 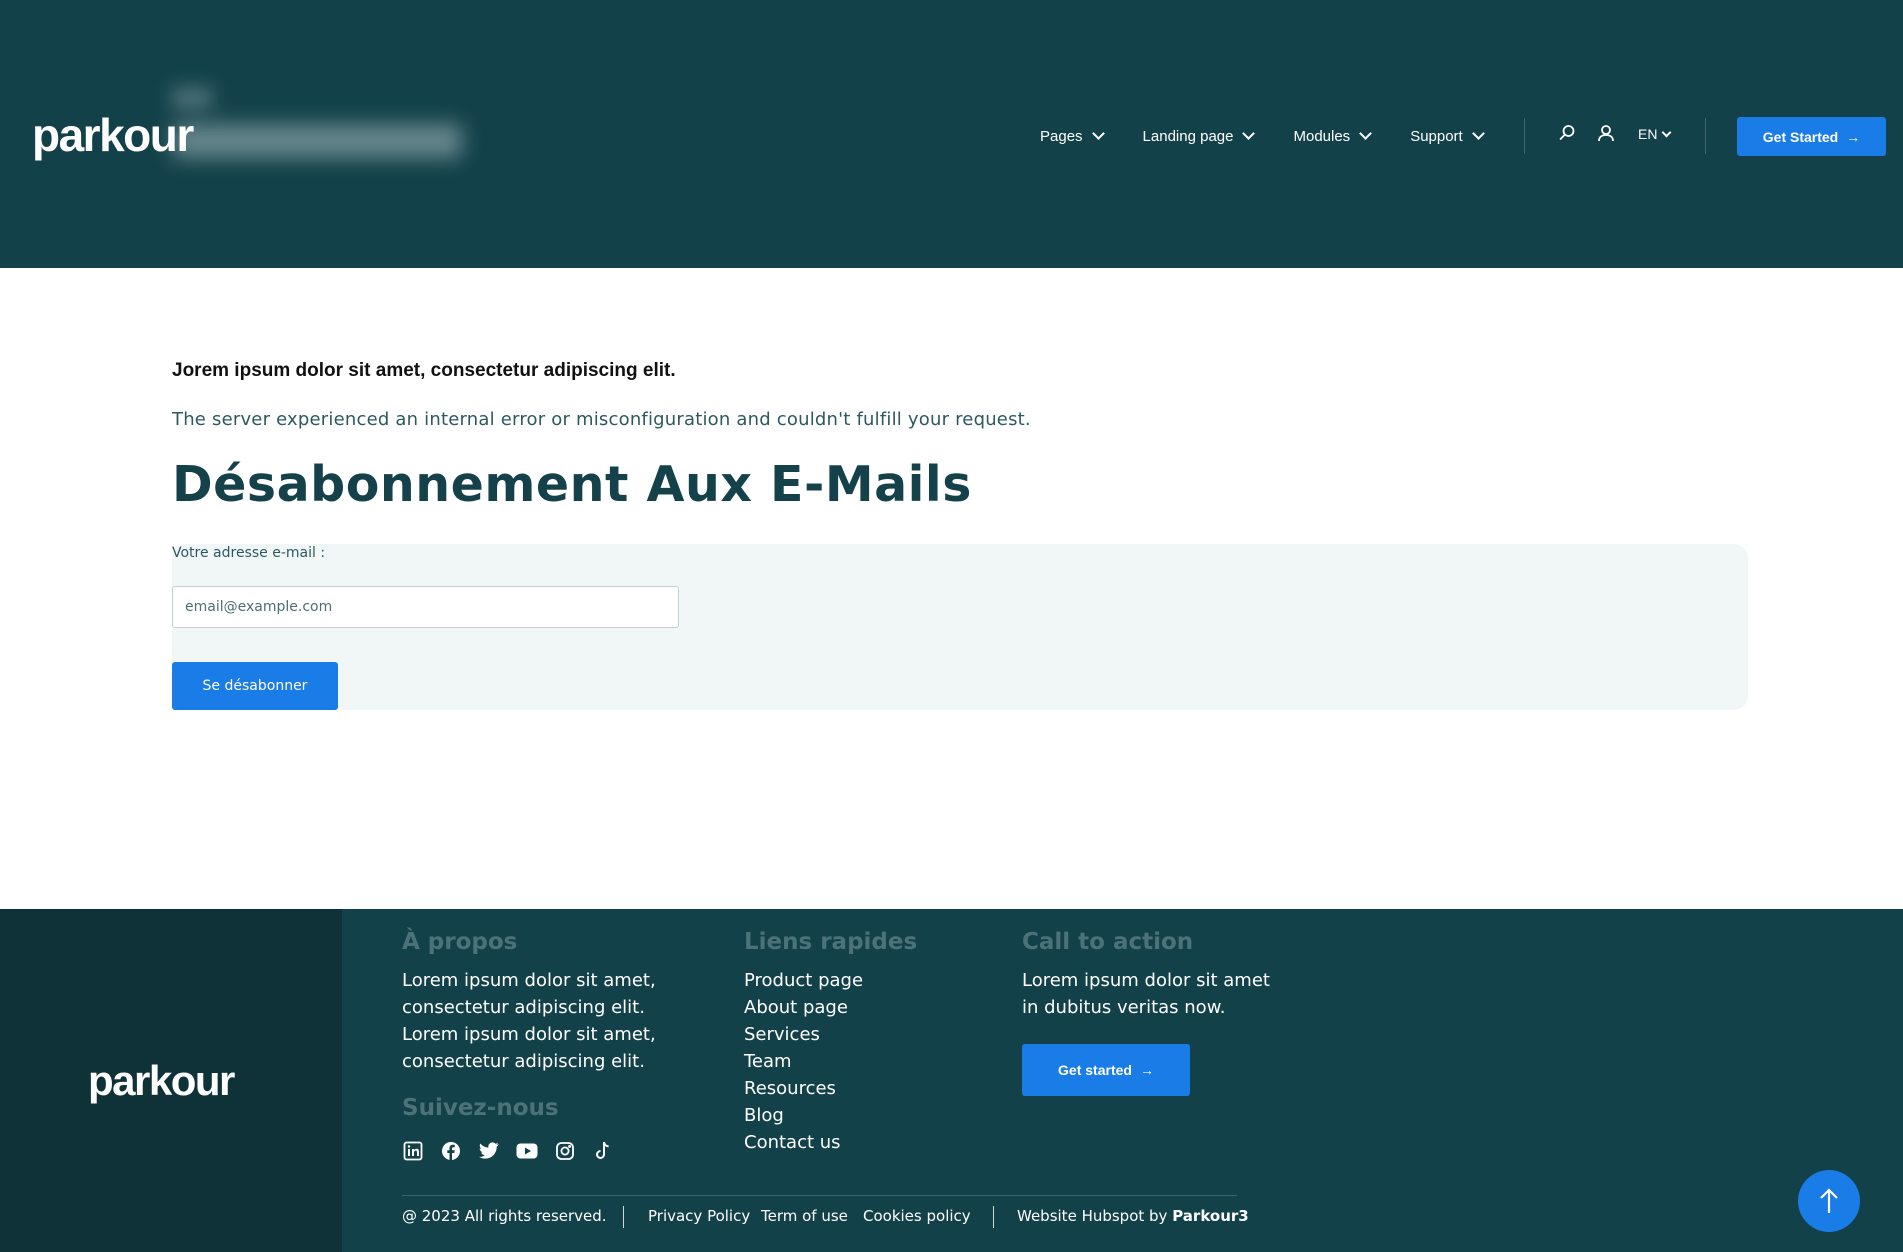 I want to click on facebook-icon, so click(x=451, y=1151).